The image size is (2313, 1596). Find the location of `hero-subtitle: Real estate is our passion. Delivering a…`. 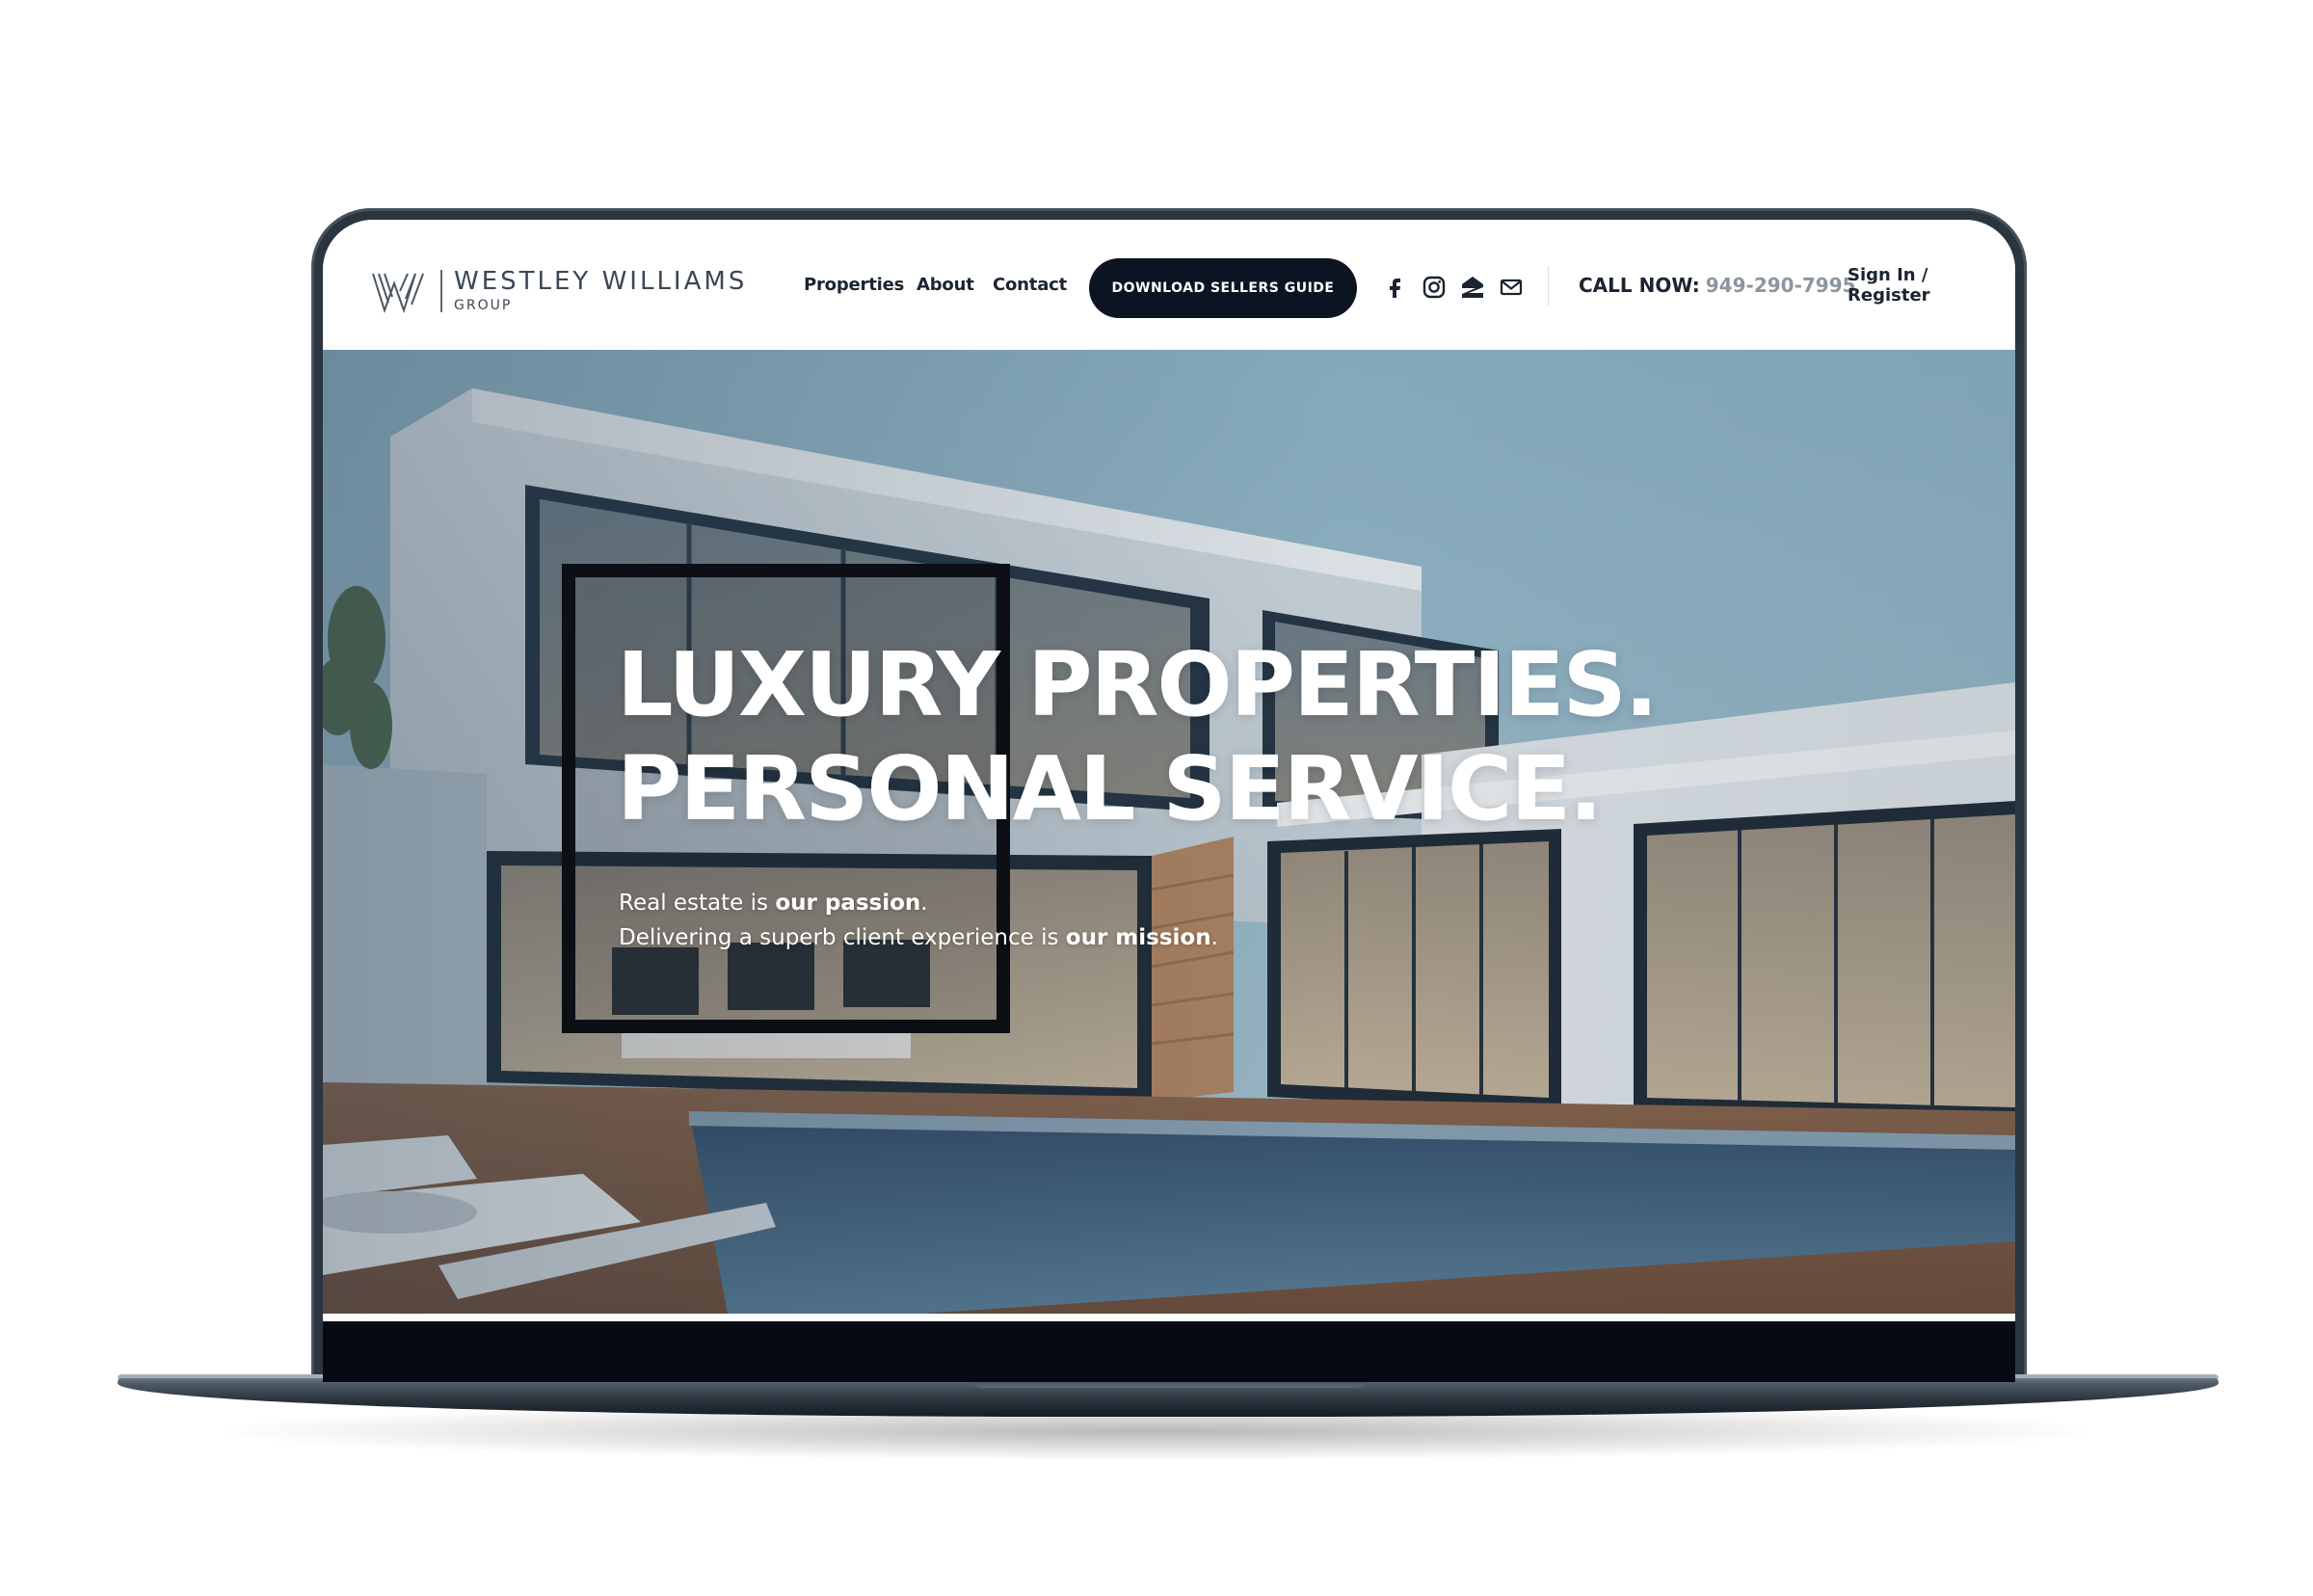

hero-subtitle: Real estate is our passion. Delivering a… is located at coordinates (1053, 920).